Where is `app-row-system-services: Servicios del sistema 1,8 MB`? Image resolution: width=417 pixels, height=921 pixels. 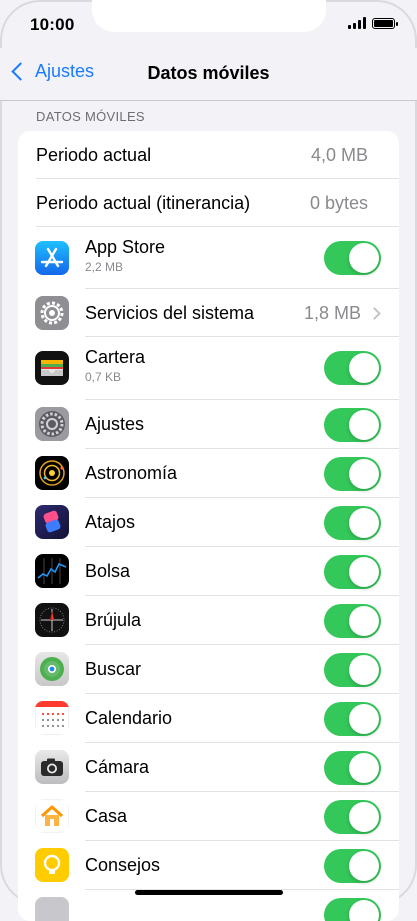 app-row-system-services: Servicios del sistema 1,8 MB is located at coordinates (208, 313).